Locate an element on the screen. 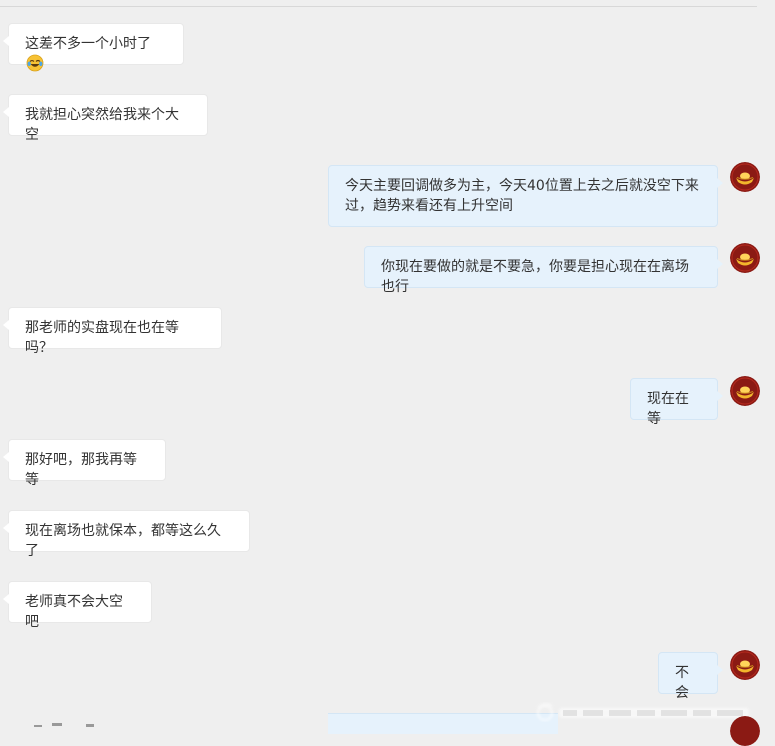 This screenshot has width=775, height=746. message-text: 那老师的实盘现在也在等吗？ is located at coordinates (102, 338).